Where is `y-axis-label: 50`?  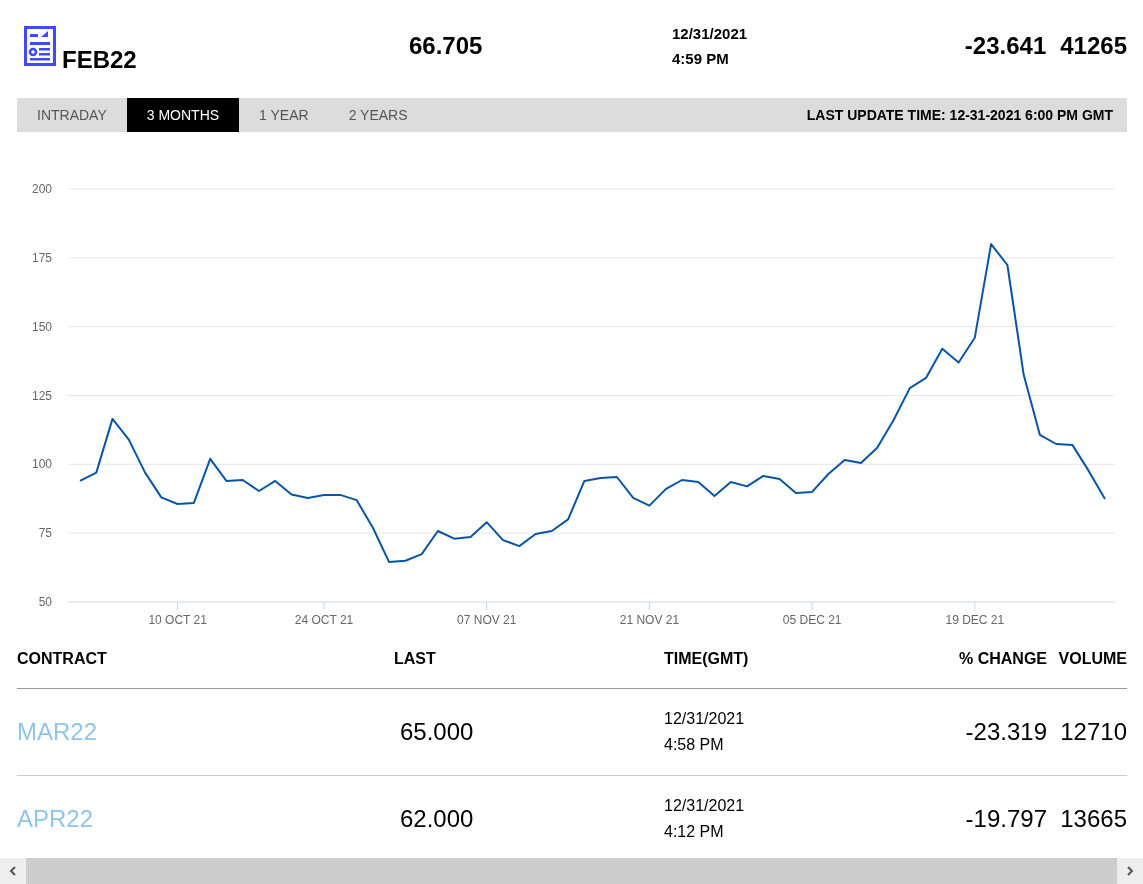
y-axis-label: 50 is located at coordinates (45, 602).